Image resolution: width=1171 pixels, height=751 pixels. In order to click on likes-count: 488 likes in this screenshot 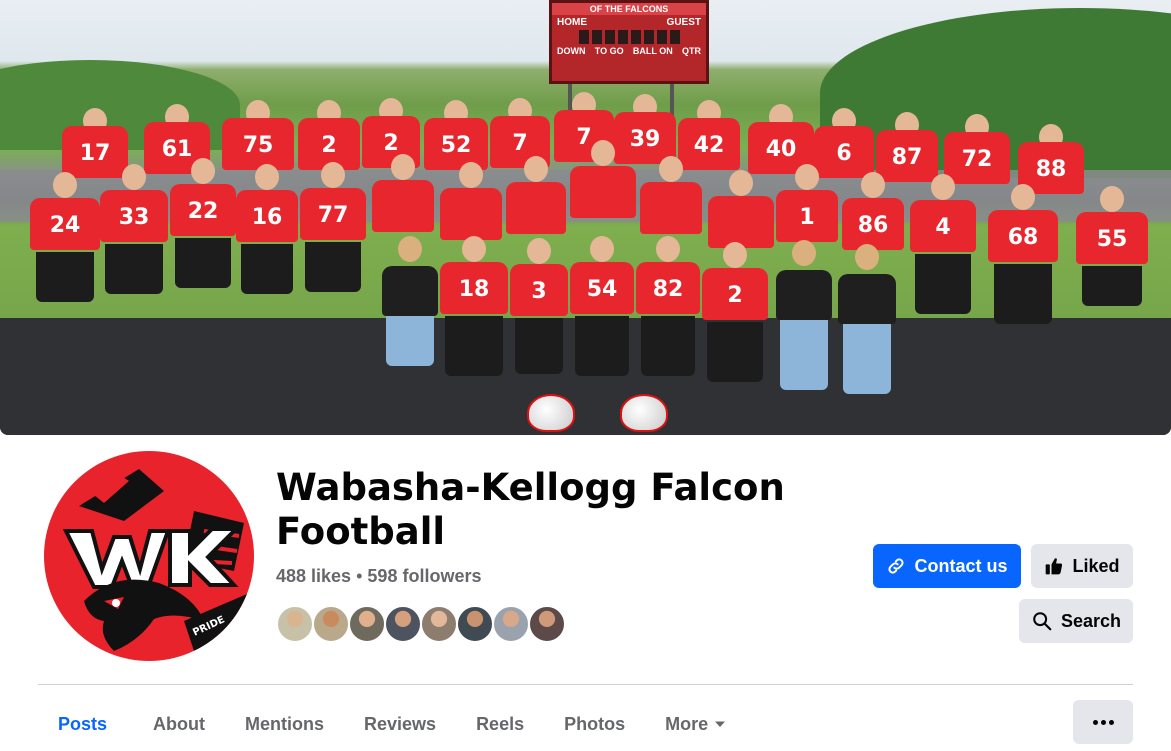, I will do `click(313, 576)`.